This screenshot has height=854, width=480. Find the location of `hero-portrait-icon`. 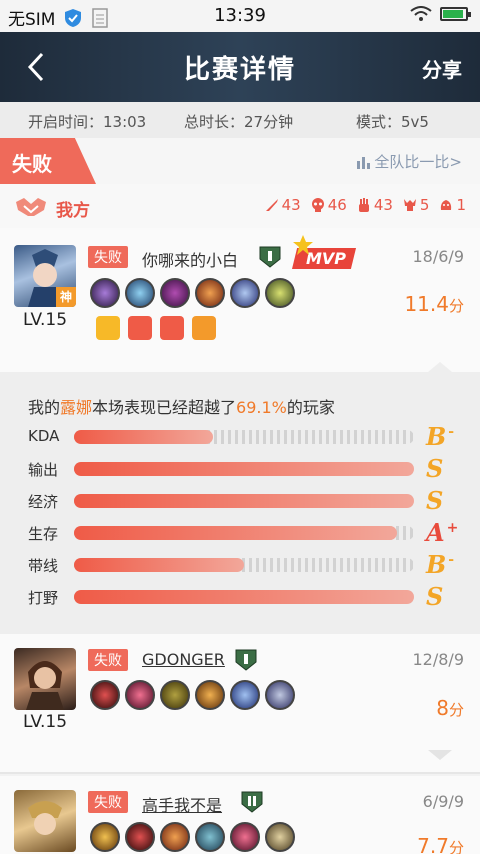

hero-portrait-icon is located at coordinates (45, 685).